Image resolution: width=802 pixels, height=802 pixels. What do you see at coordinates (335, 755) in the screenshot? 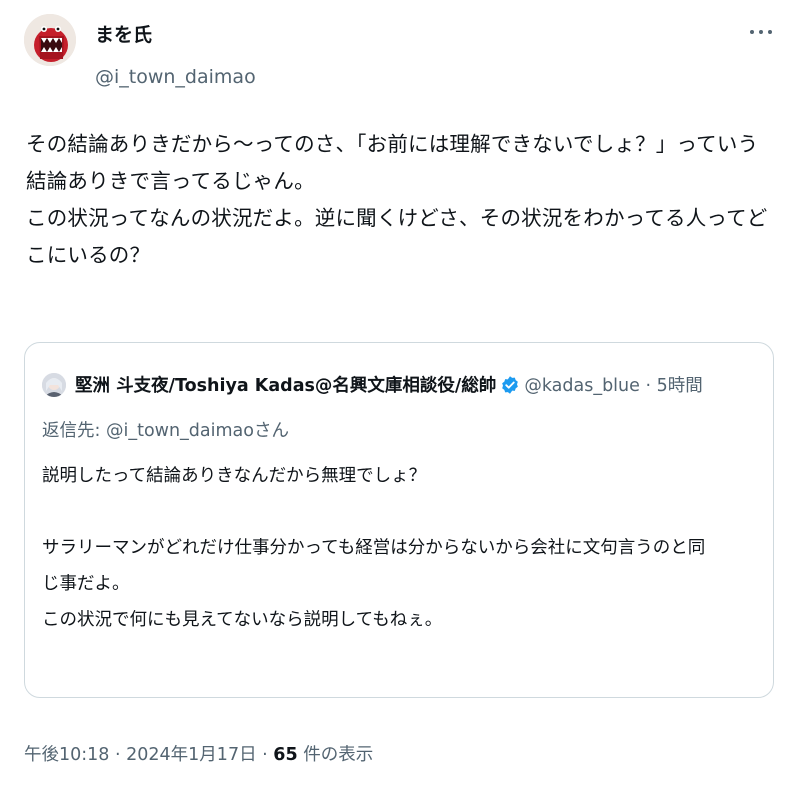
I see `views-label: 件の表示` at bounding box center [335, 755].